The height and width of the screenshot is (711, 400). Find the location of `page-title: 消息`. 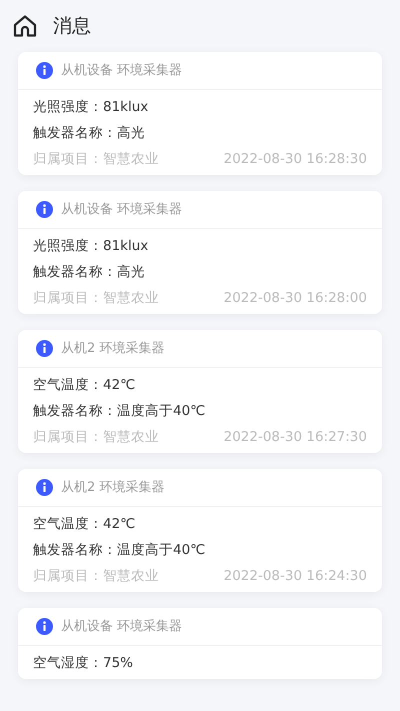

page-title: 消息 is located at coordinates (72, 26).